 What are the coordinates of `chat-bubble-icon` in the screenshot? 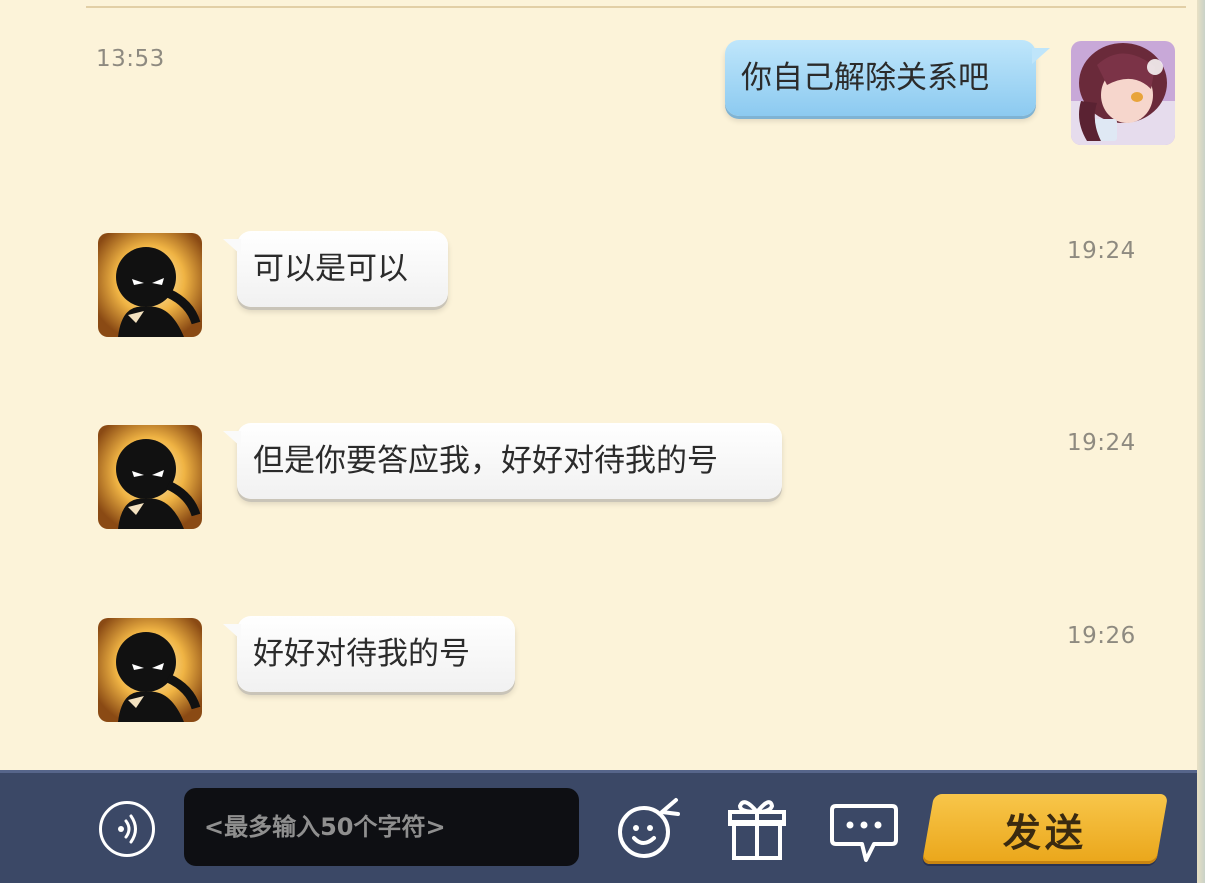 It's located at (864, 833).